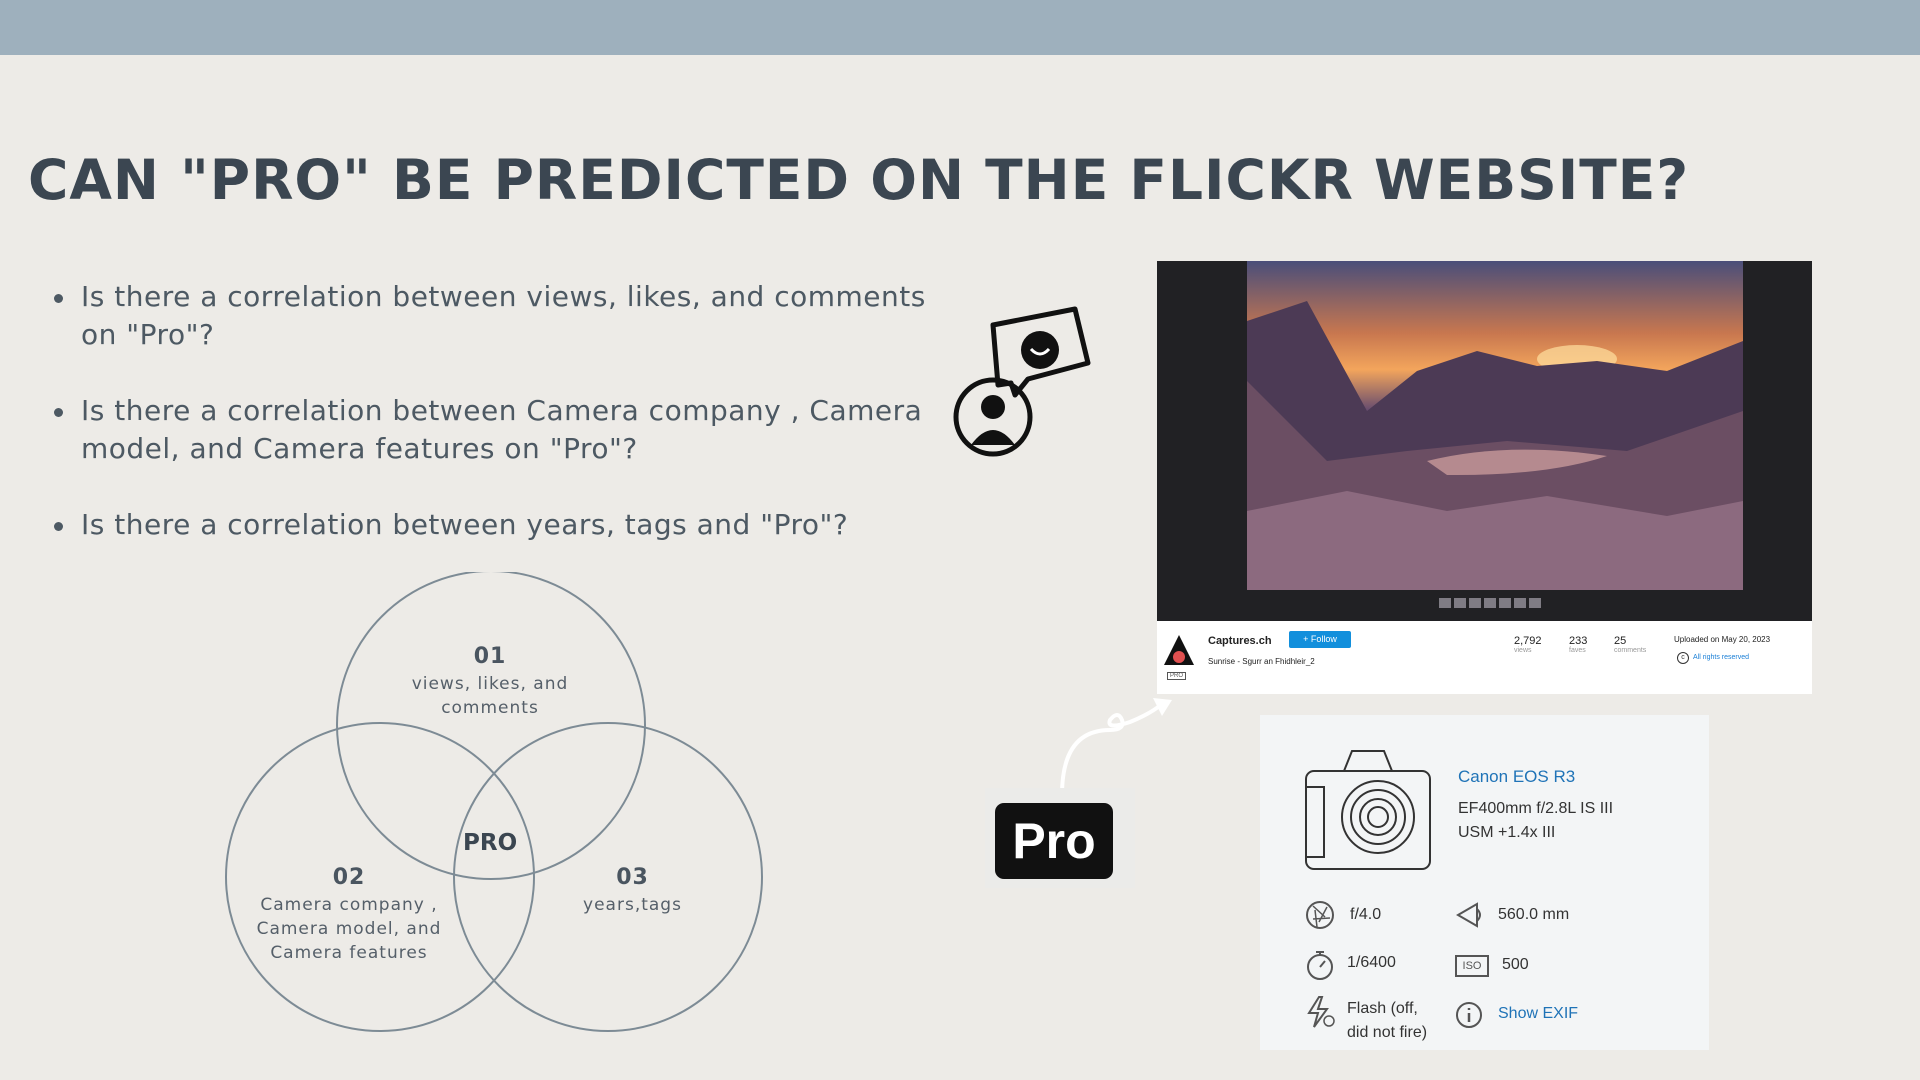 The width and height of the screenshot is (1920, 1080). Describe the element at coordinates (1722, 639) in the screenshot. I see `upload-date: Uploaded on May 20, 2023` at that location.